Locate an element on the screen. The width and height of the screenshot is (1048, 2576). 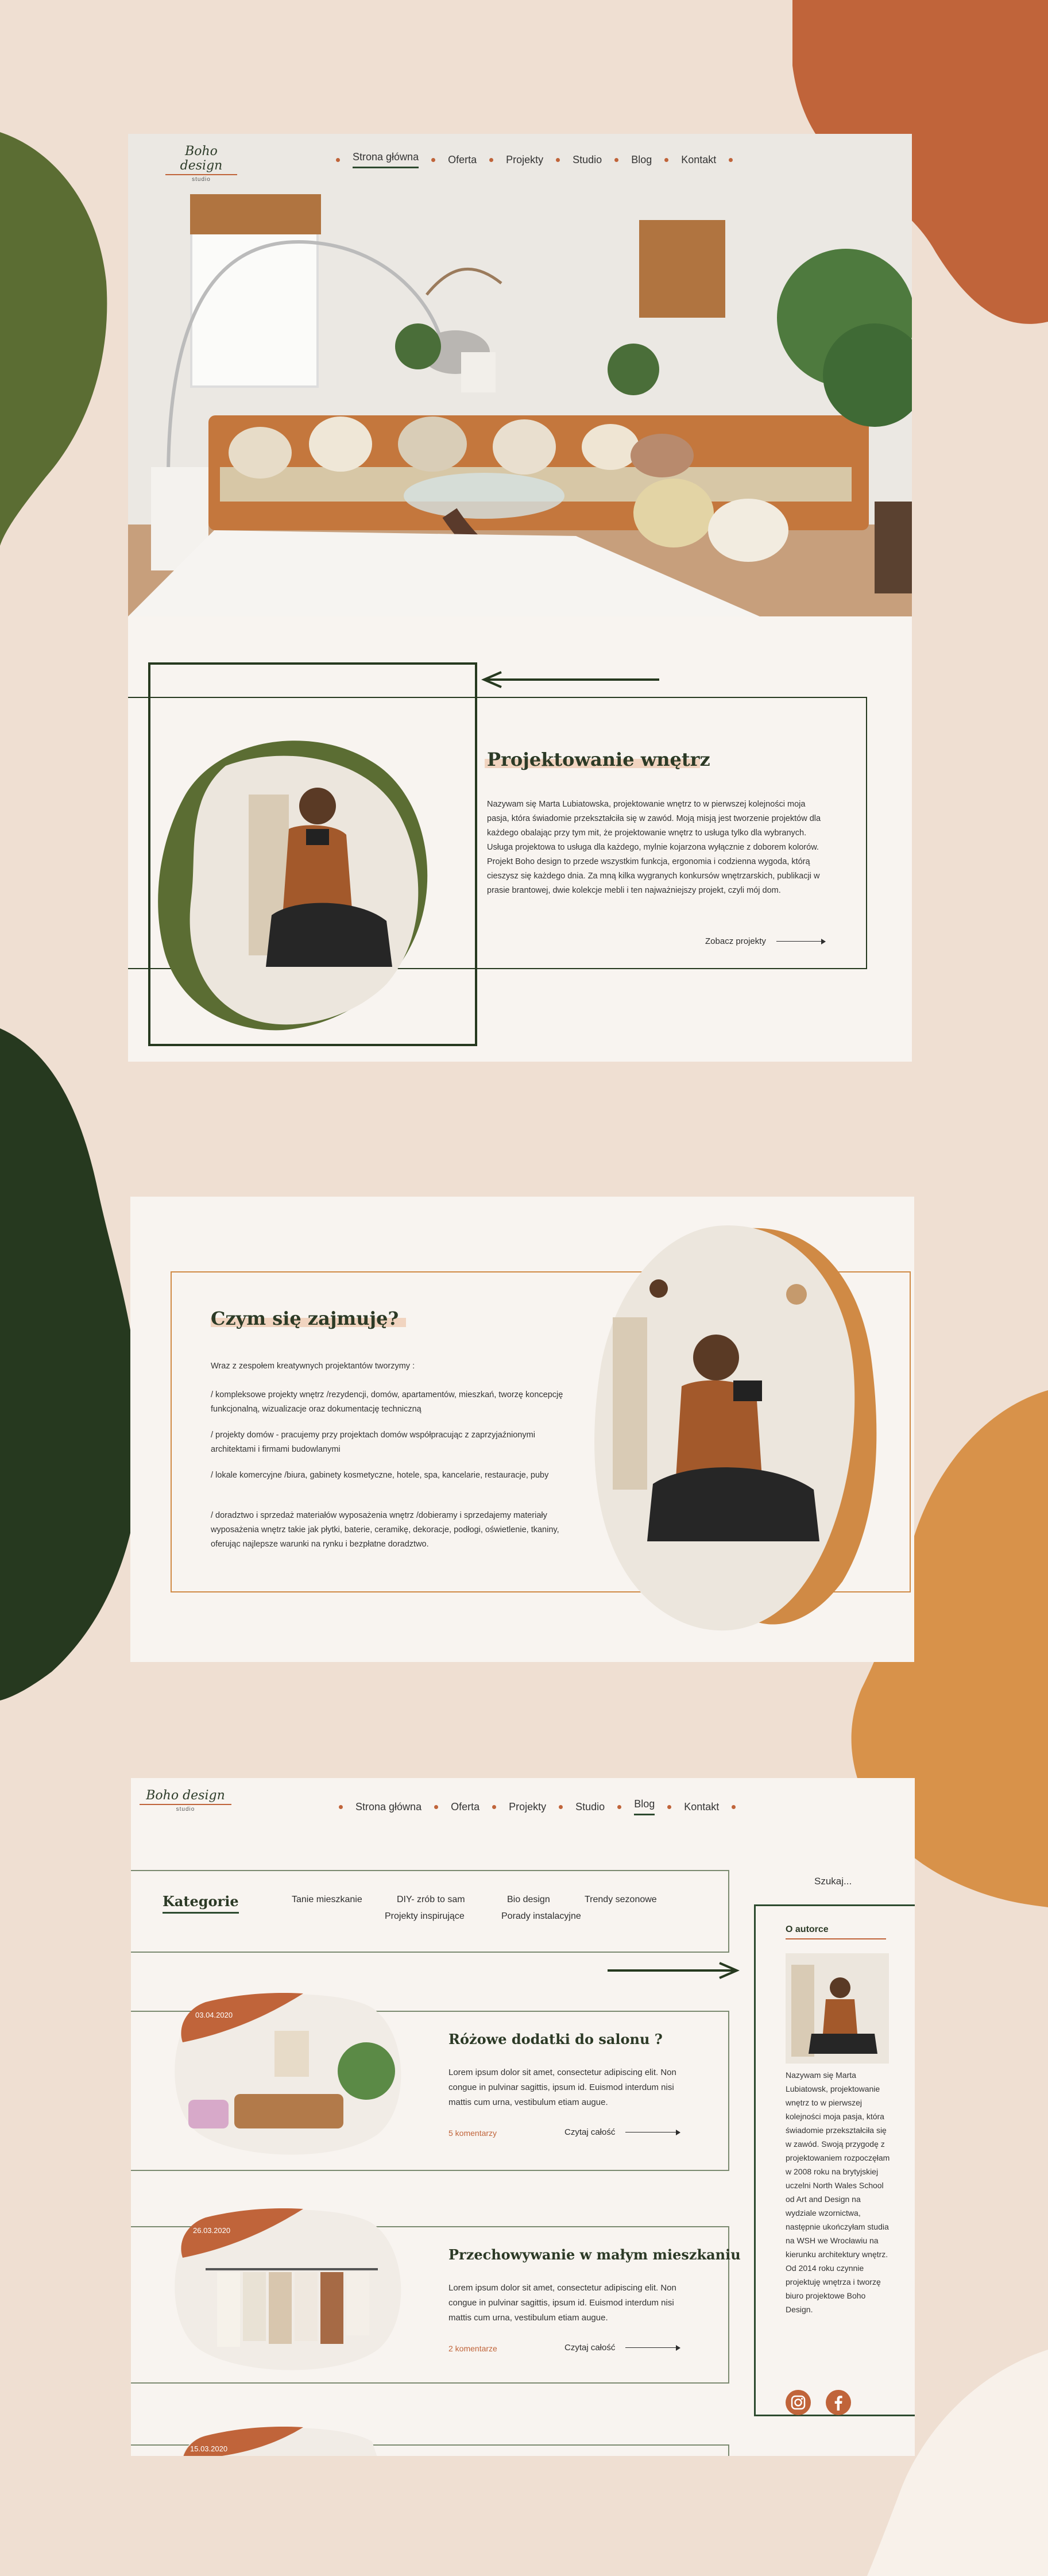
category-link: Porady instalacyjne is located at coordinates (541, 1917).